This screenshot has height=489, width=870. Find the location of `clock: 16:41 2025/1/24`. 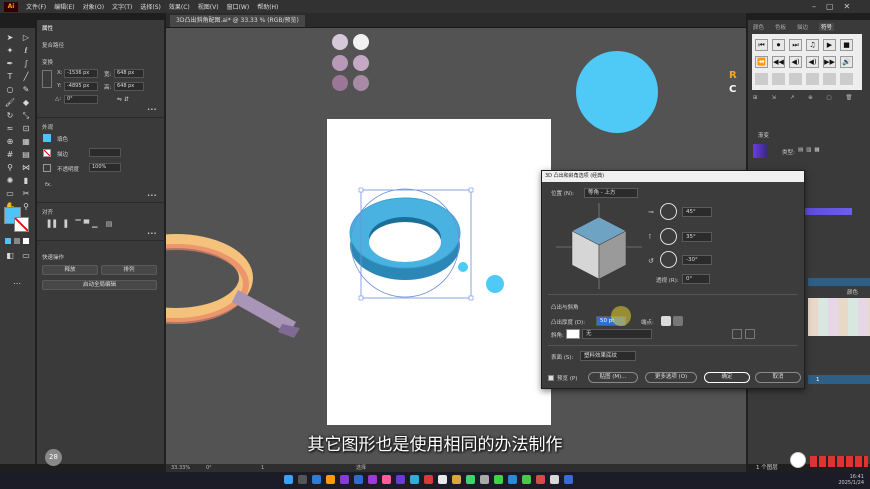

clock: 16:41 2025/1/24 is located at coordinates (842, 480).